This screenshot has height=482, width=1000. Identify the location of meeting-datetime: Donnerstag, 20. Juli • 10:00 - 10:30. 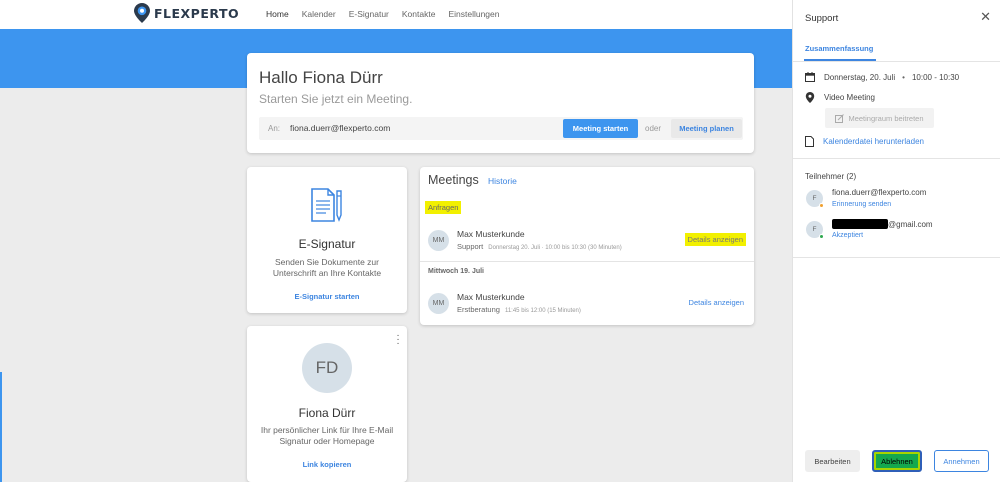
(882, 77).